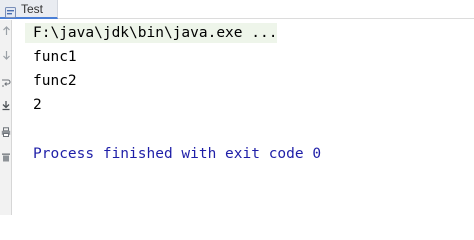  I want to click on output-line: 2, so click(37, 105).